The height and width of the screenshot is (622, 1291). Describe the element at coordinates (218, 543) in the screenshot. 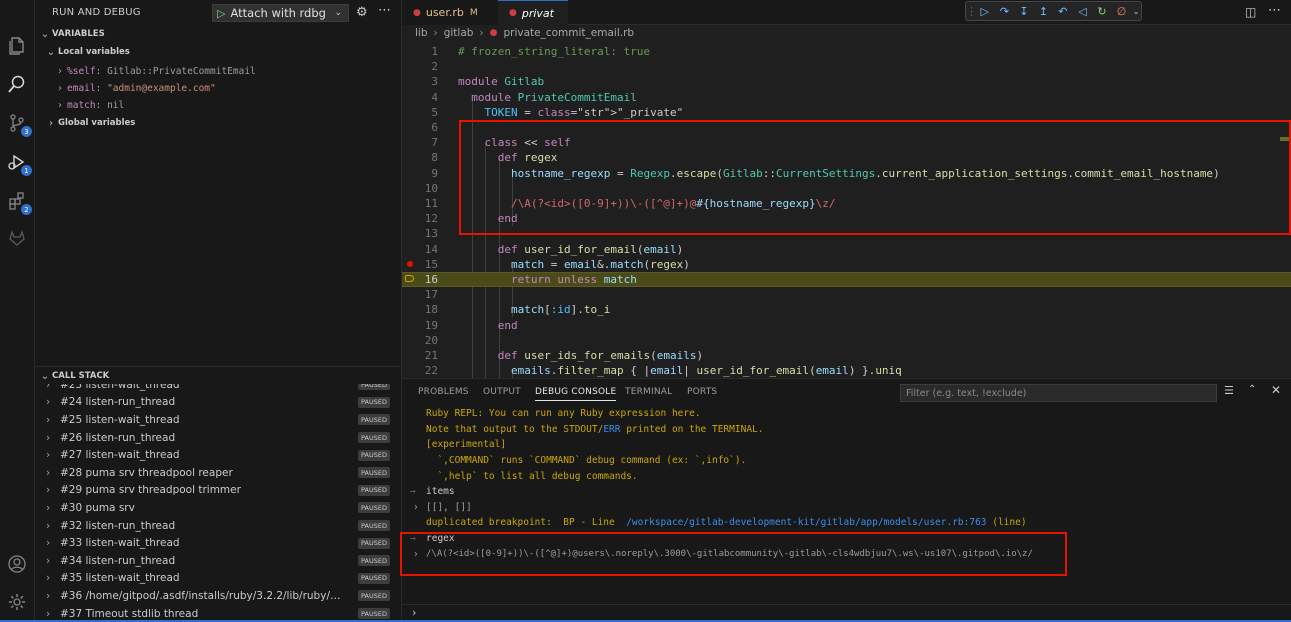

I see `call-stack-row: › #33 listen-wait_thread PAUSED` at that location.